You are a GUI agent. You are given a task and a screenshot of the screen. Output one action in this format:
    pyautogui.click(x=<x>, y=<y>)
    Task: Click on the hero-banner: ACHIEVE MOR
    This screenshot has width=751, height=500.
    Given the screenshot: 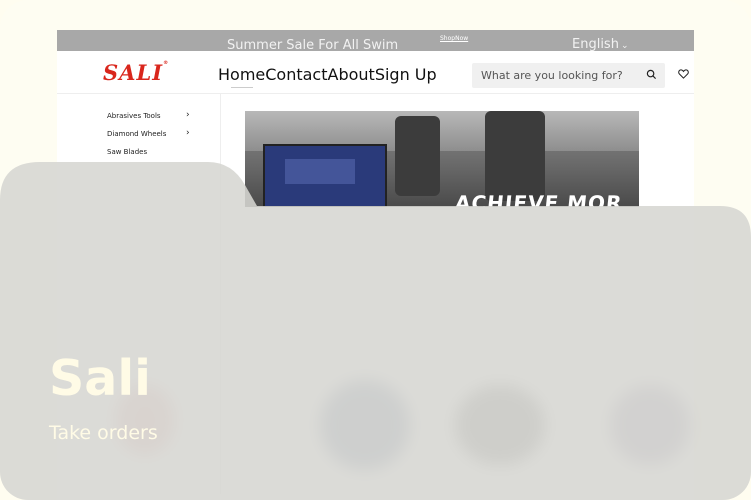 What is the action you would take?
    pyautogui.click(x=442, y=159)
    